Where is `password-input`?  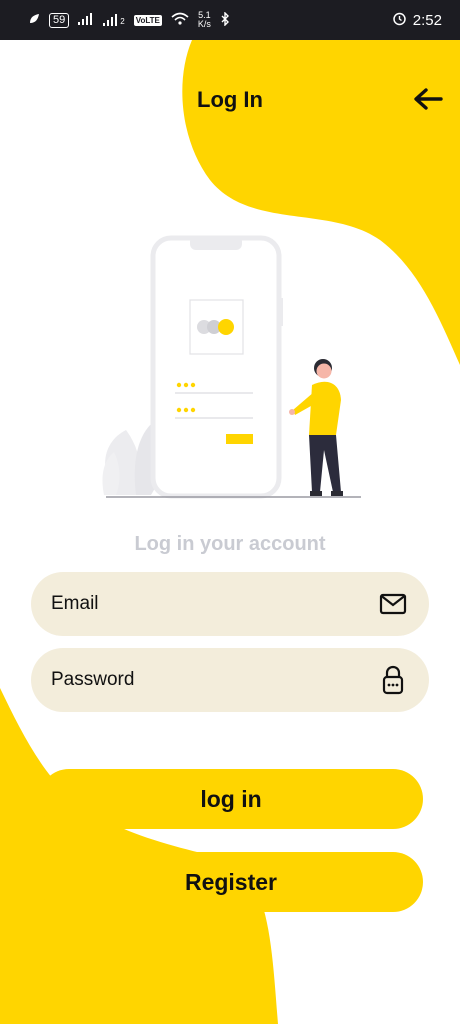 password-input is located at coordinates (215, 680).